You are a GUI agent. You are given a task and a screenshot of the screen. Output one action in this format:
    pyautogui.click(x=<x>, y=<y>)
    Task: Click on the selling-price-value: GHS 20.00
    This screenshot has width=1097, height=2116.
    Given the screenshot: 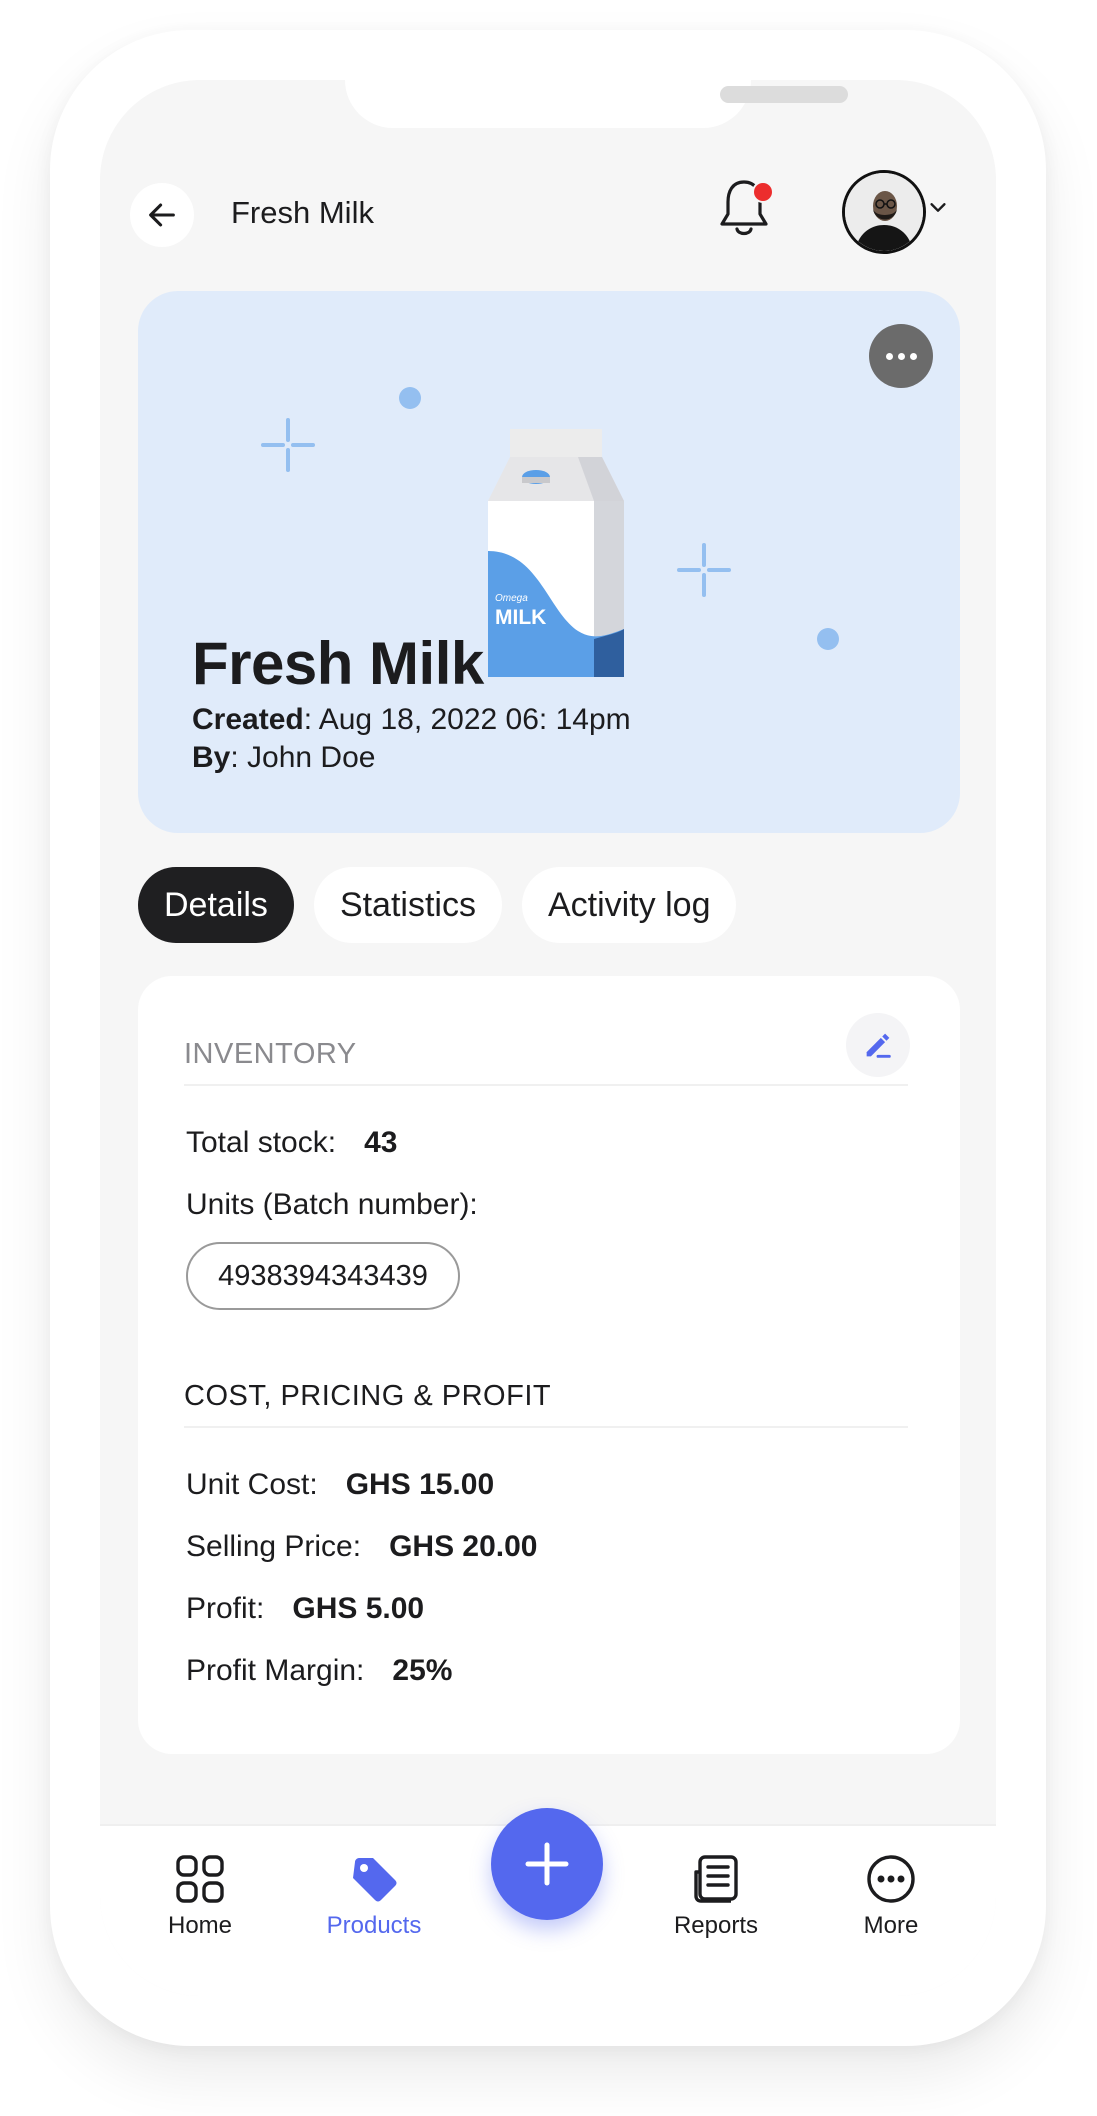 What is the action you would take?
    pyautogui.click(x=463, y=1546)
    